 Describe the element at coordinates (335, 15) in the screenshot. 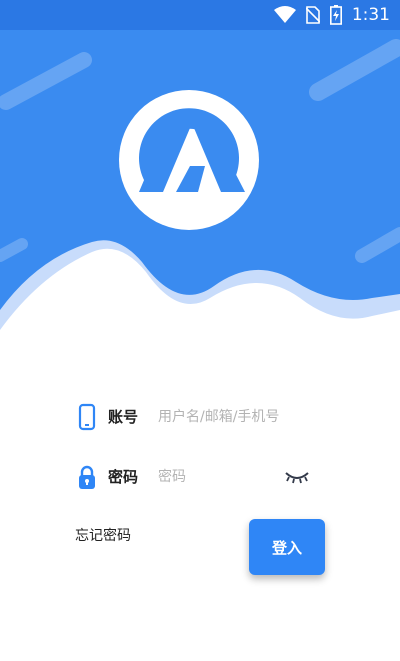

I see `battery-charging-icon` at that location.